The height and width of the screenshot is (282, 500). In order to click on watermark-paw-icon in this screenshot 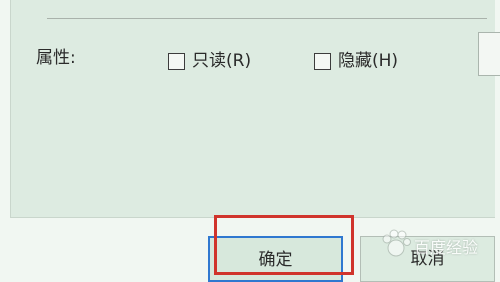, I will do `click(396, 243)`.